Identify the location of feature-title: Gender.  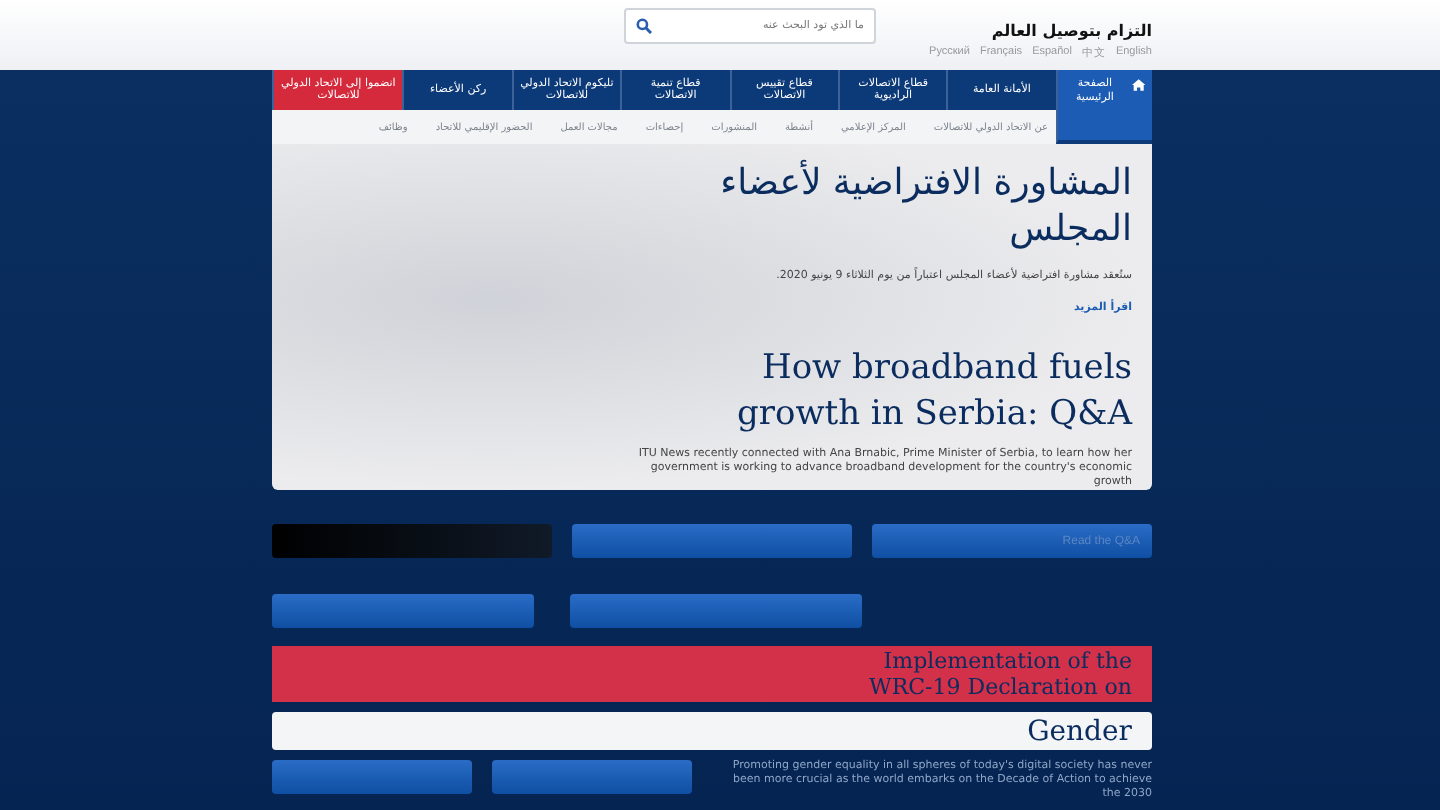
(1079, 731).